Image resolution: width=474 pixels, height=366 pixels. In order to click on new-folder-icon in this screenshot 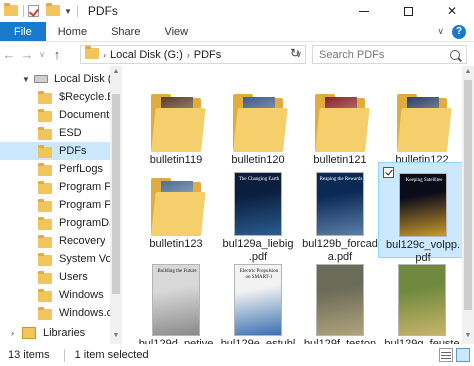, I will do `click(53, 10)`.